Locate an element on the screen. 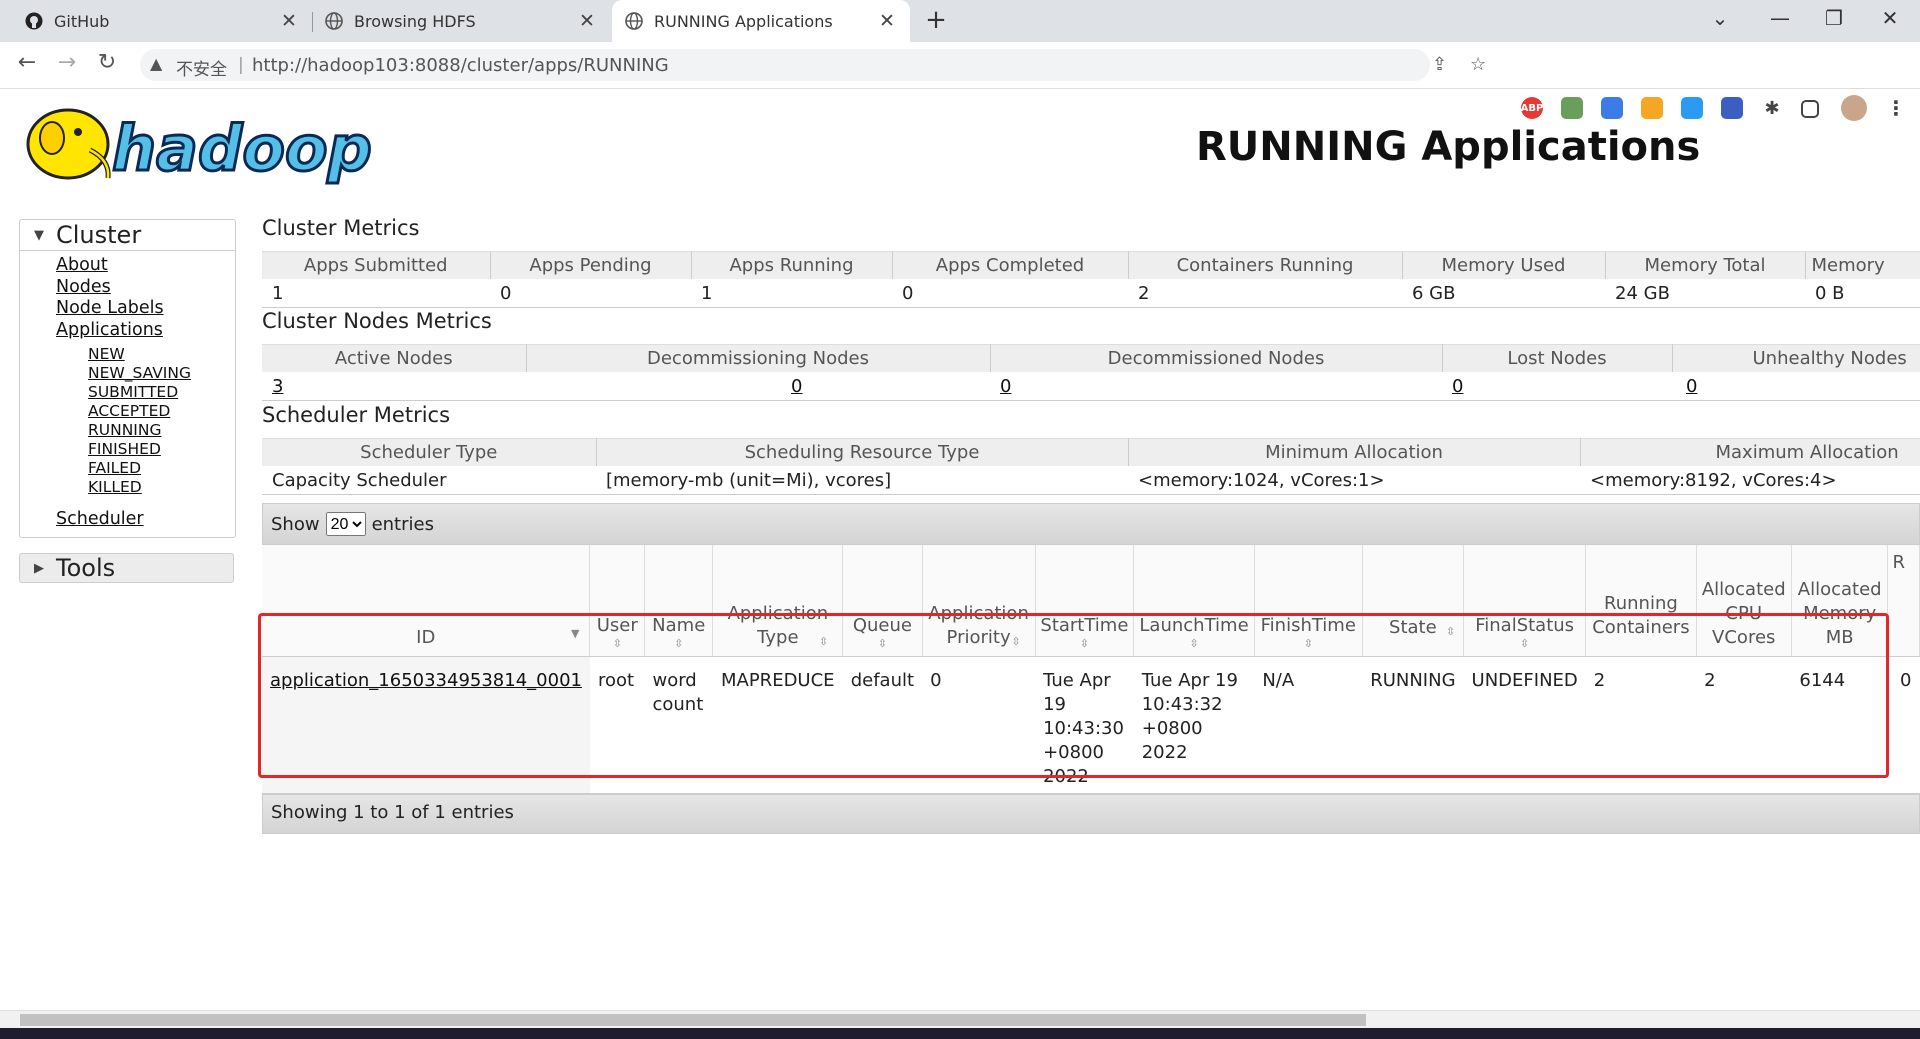  tab-title: RUNNING Applications is located at coordinates (743, 21).